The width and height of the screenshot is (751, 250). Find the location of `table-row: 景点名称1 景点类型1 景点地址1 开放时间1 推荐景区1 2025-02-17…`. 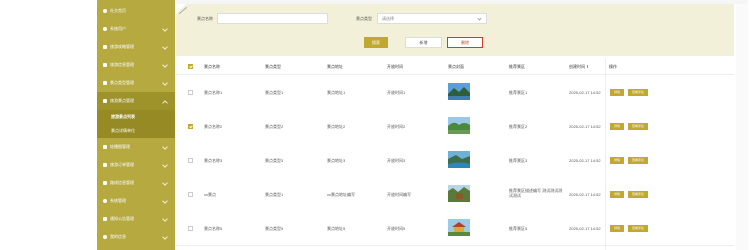

table-row: 景点名称1 景点类型1 景点地址1 开放时间1 推荐景区1 2025-02-17… is located at coordinates (455, 92).